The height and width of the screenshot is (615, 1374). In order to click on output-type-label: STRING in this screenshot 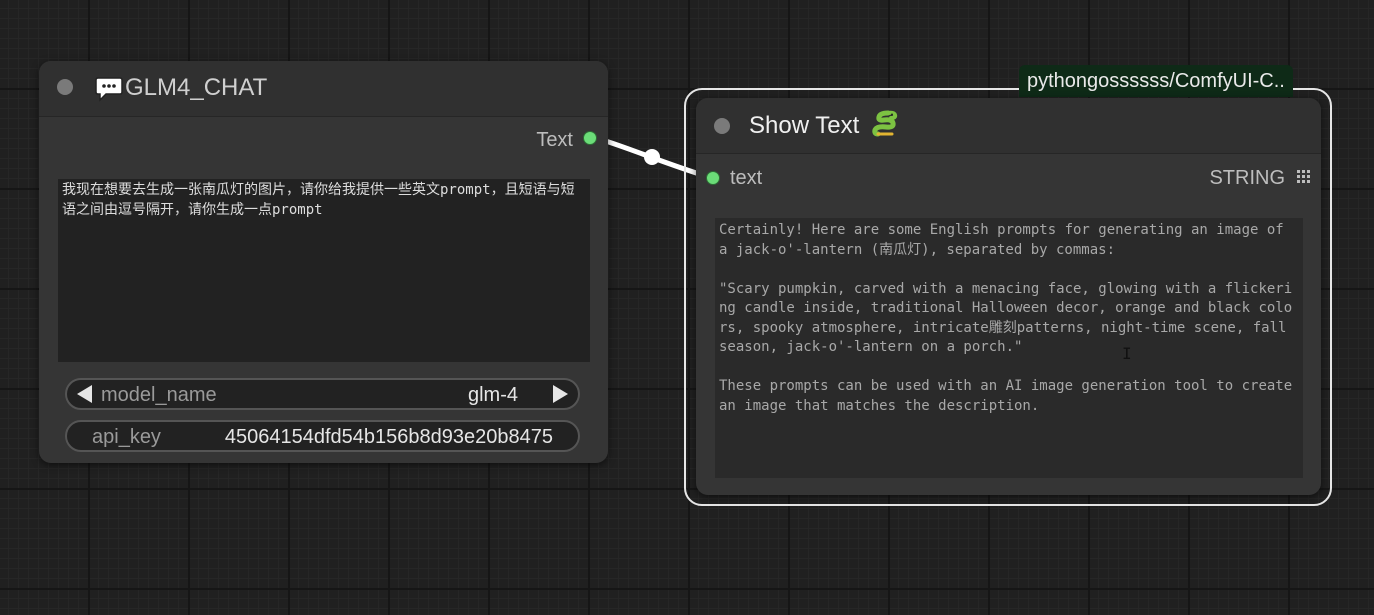, I will do `click(1247, 178)`.